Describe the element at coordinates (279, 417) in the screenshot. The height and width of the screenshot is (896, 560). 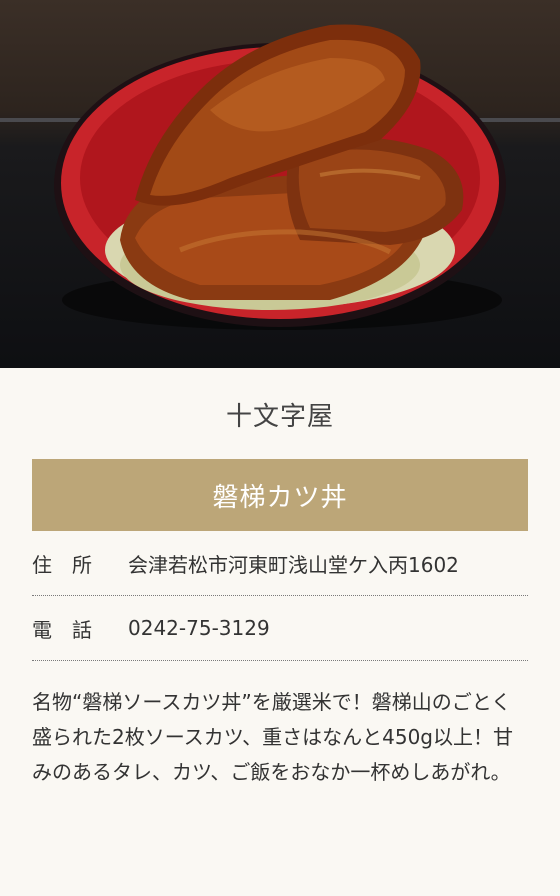
I see `shop-name: 十文字屋` at that location.